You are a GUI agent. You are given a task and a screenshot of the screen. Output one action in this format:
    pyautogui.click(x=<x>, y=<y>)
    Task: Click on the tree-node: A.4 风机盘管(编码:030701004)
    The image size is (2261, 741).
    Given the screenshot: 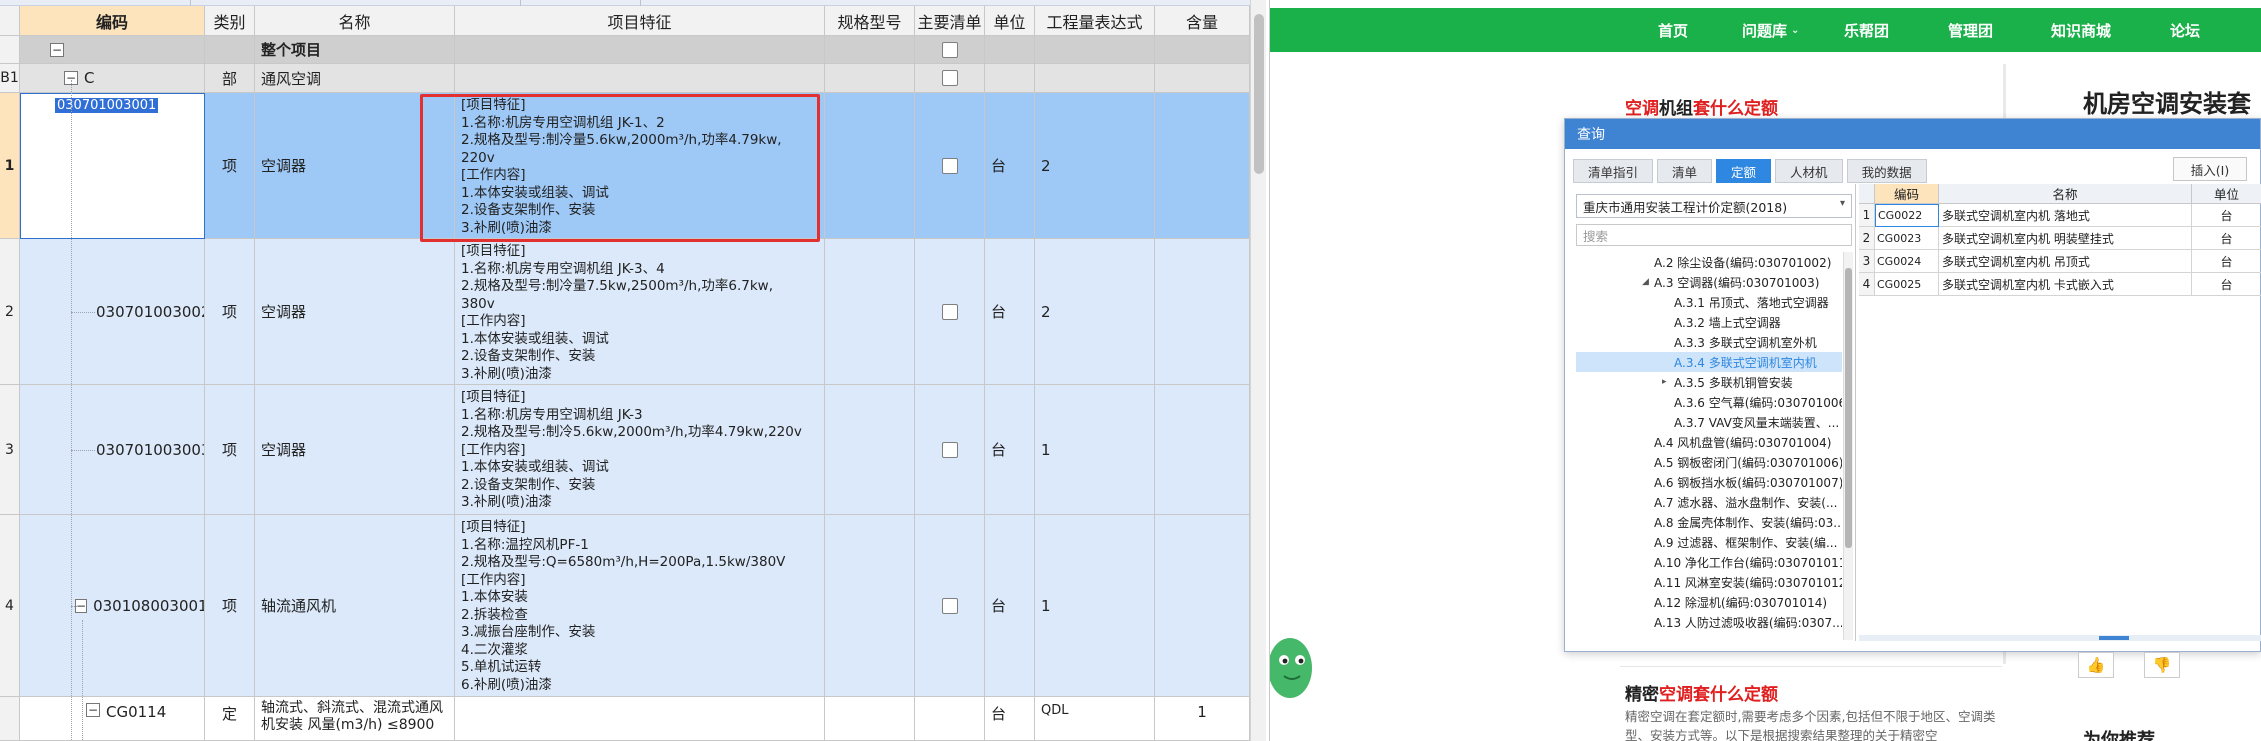 What is the action you would take?
    pyautogui.click(x=1709, y=442)
    